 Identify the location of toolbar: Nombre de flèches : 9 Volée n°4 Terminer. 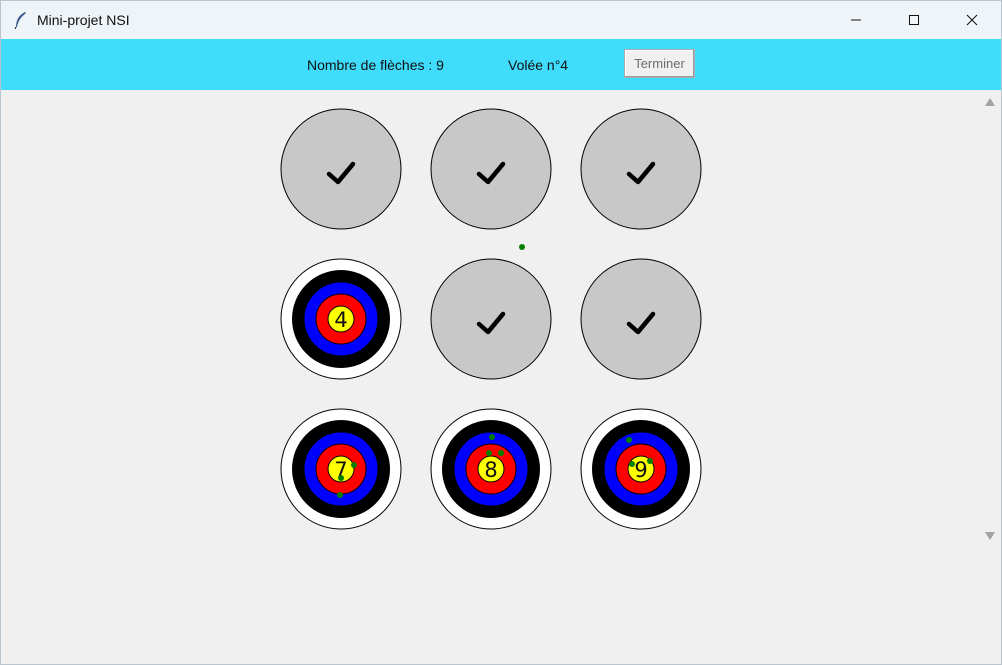
(501, 64).